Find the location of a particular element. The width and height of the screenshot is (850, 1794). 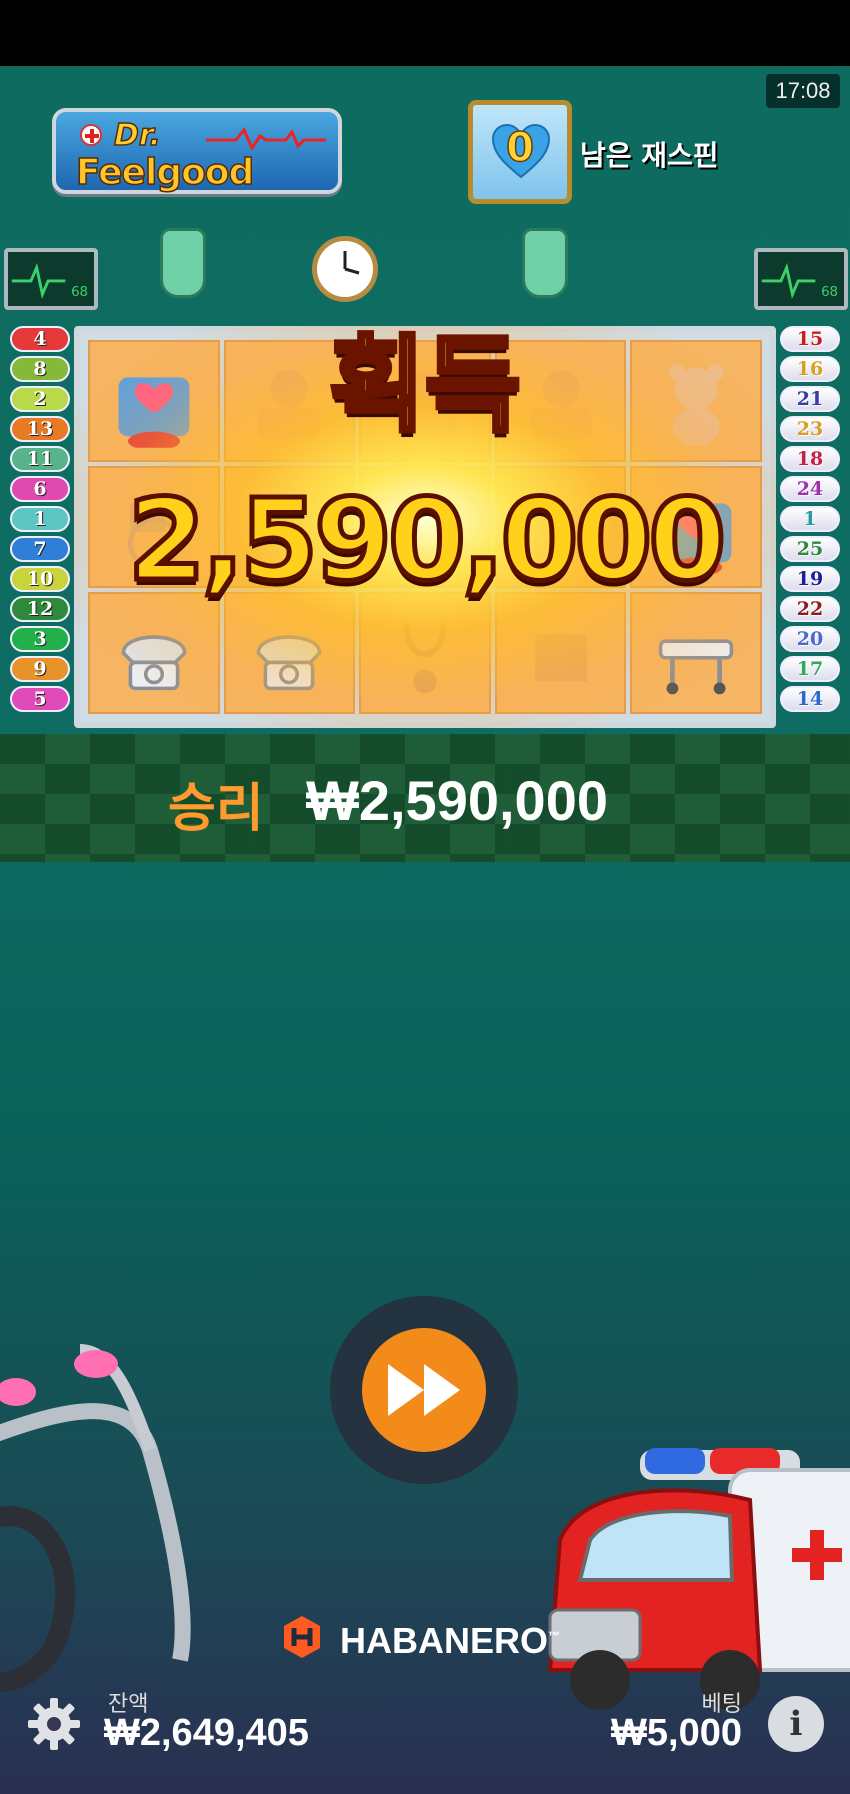

payline-left-12: 5 is located at coordinates (40, 699).